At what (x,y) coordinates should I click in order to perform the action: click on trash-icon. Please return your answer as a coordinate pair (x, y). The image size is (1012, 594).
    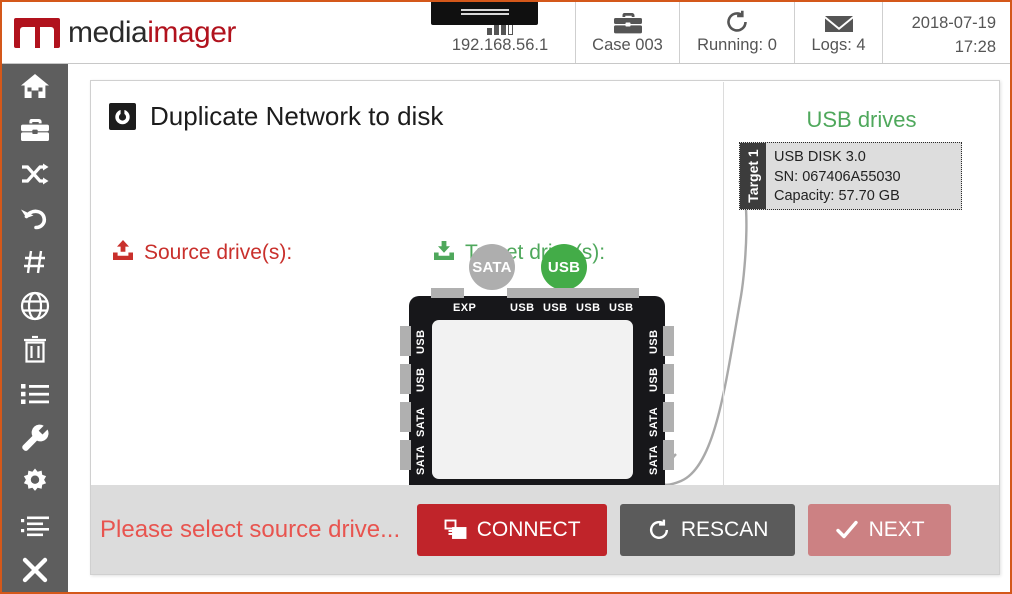
    Looking at the image, I should click on (35, 350).